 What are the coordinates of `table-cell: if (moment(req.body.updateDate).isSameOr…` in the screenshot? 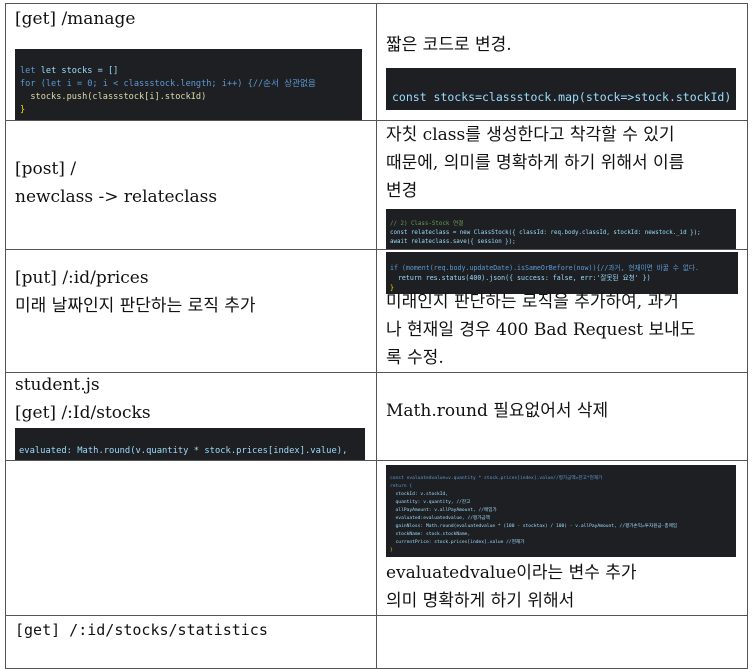 It's located at (562, 311).